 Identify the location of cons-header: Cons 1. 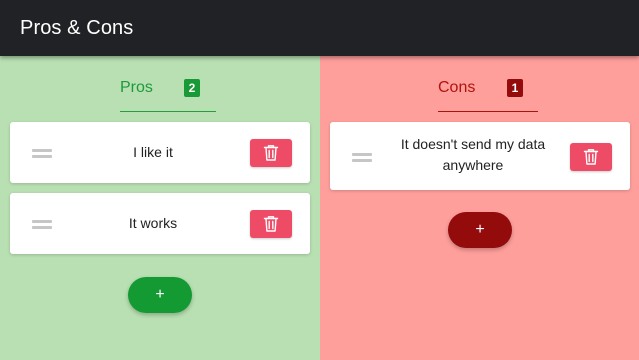
(488, 84).